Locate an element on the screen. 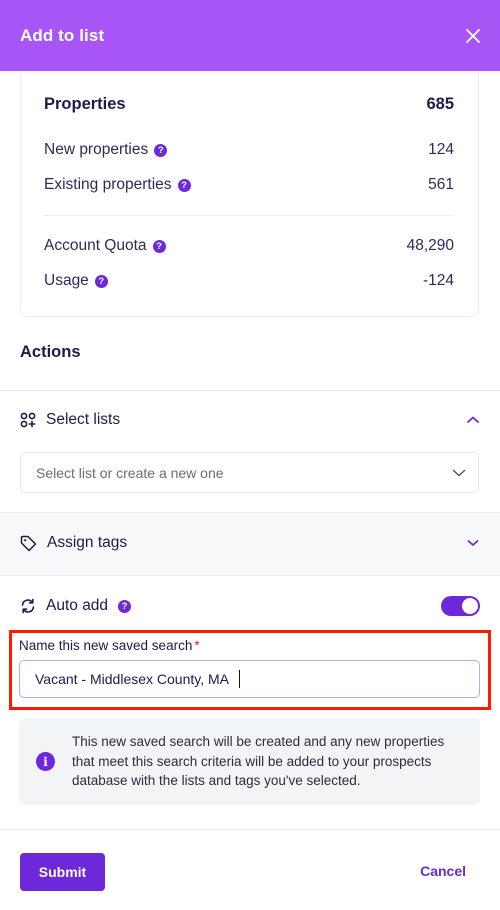 The height and width of the screenshot is (910, 500). modal-header: Add to list is located at coordinates (250, 35).